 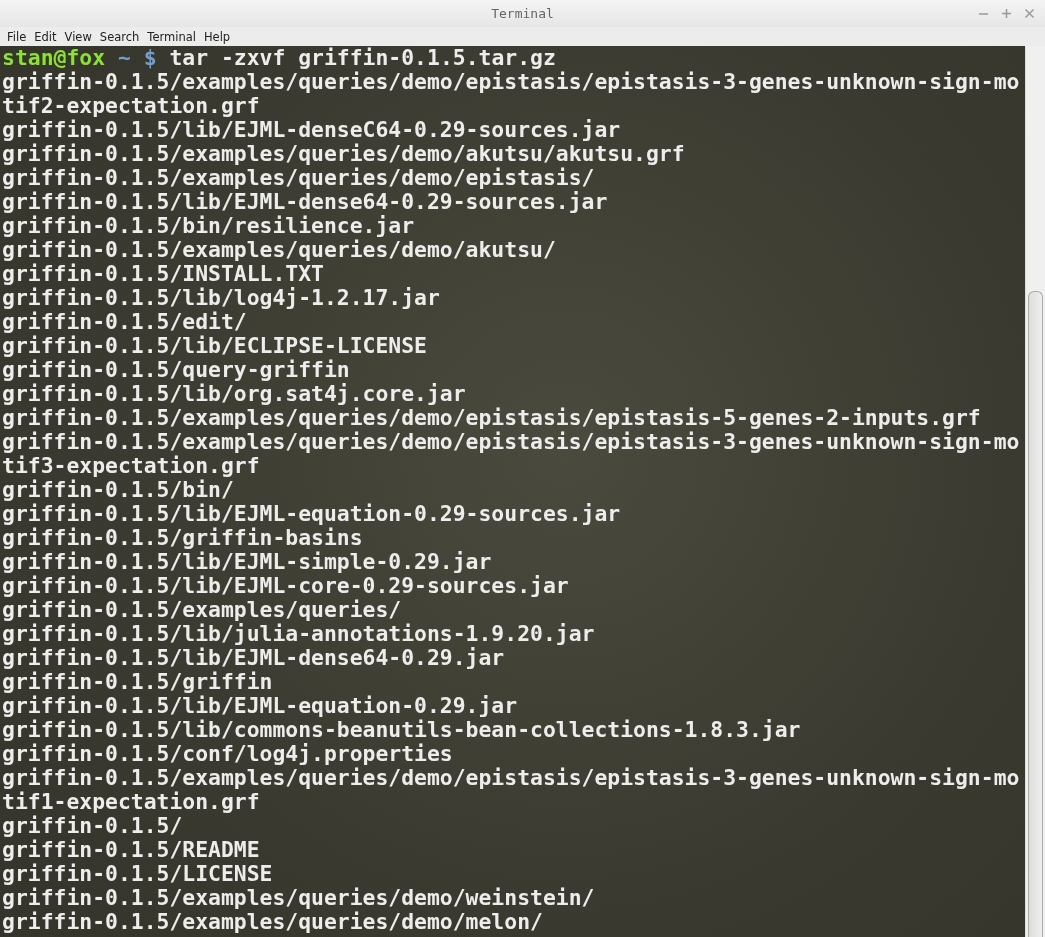 I want to click on command-text: tar -zxvf griffin-0.1.5.tar.gz, so click(x=362, y=58).